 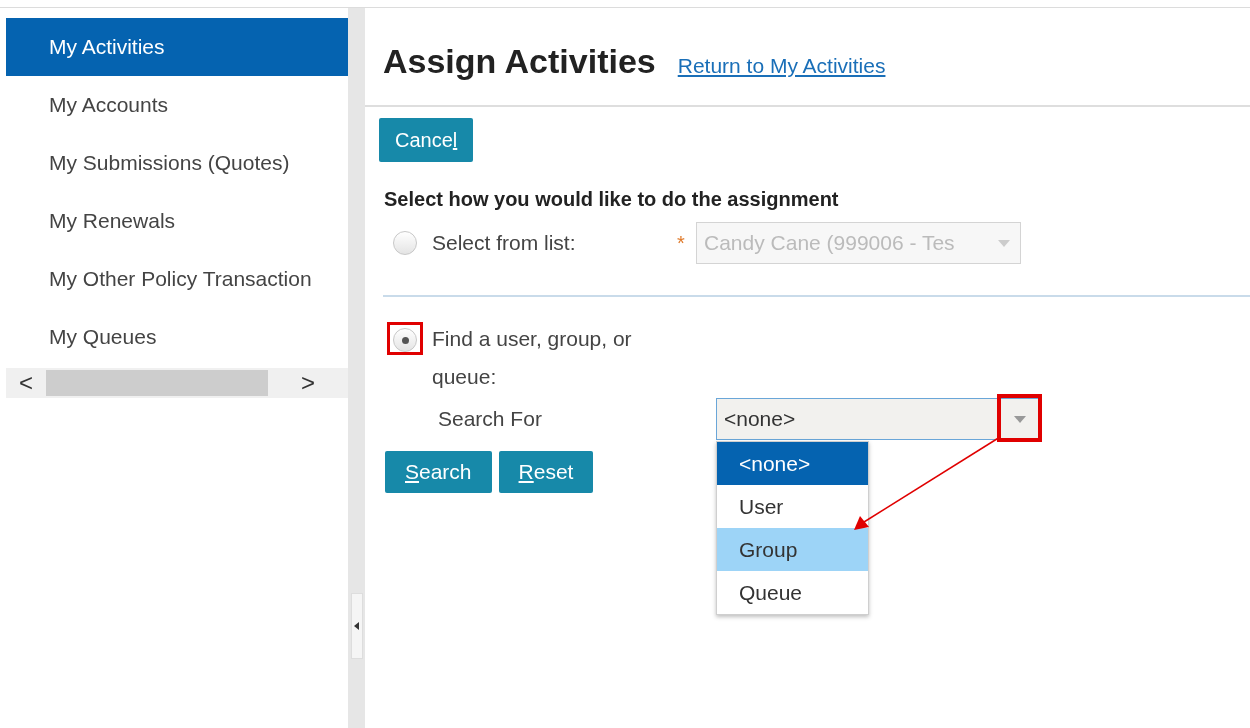 I want to click on dropdown-option: <none>, so click(x=792, y=463).